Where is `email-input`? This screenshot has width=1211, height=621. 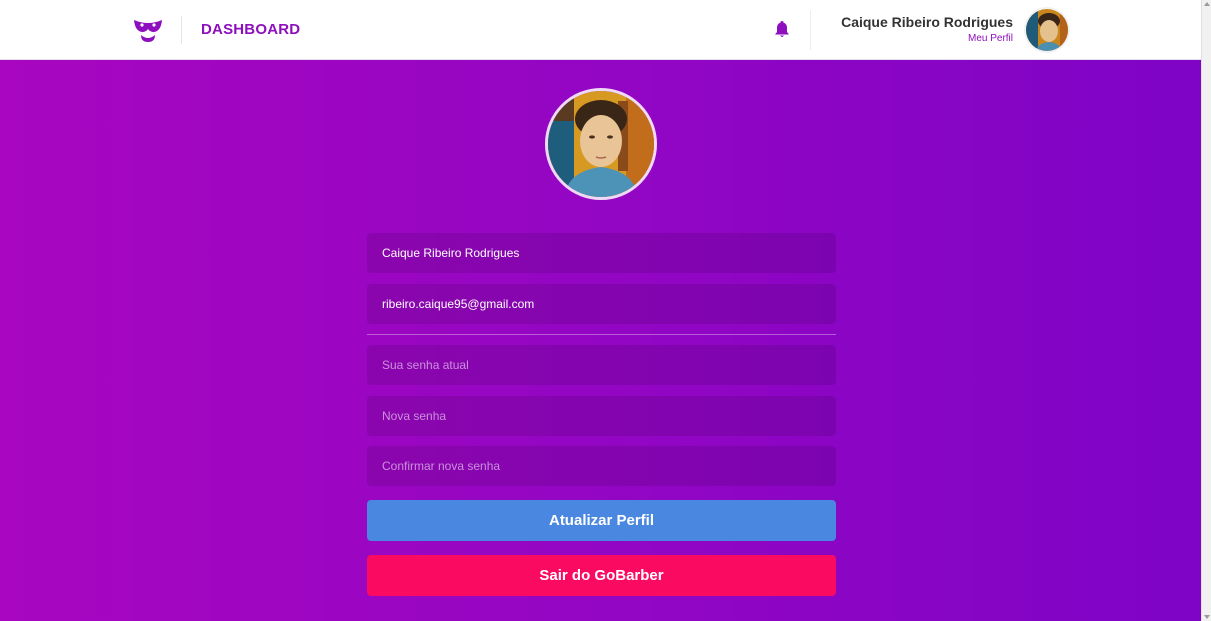
email-input is located at coordinates (601, 304).